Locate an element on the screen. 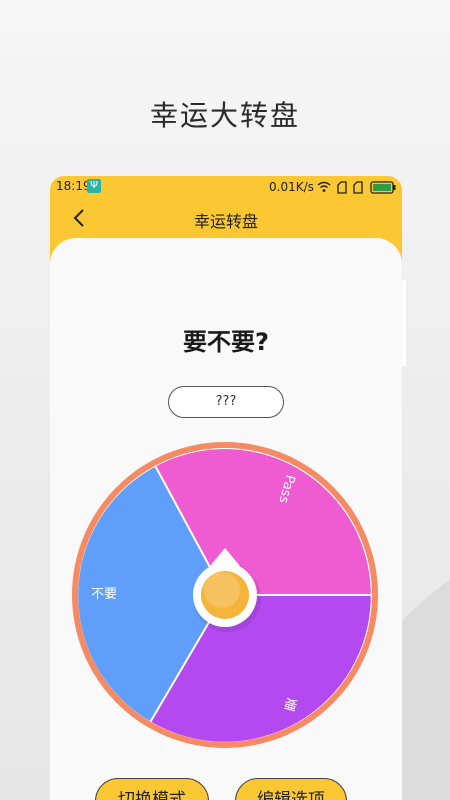 The width and height of the screenshot is (450, 800). wifi-icon is located at coordinates (324, 186).